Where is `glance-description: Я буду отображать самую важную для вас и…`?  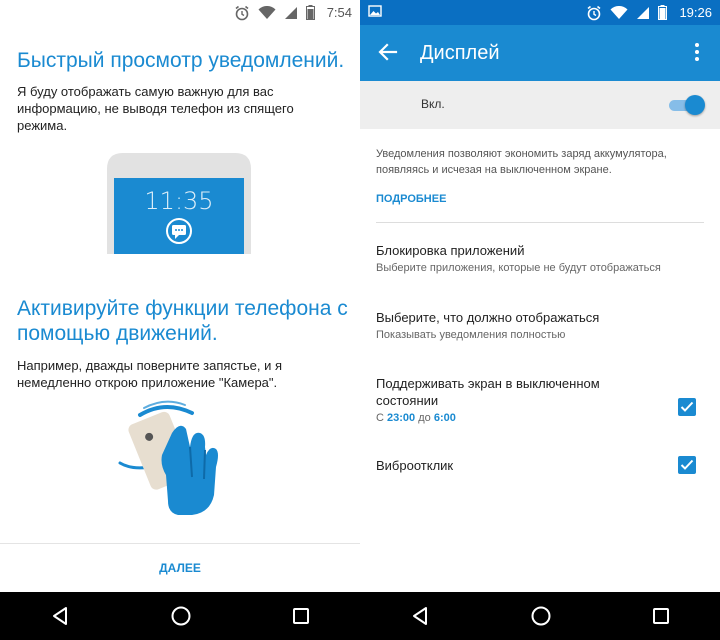 glance-description: Я буду отображать самую важную для вас и… is located at coordinates (155, 108).